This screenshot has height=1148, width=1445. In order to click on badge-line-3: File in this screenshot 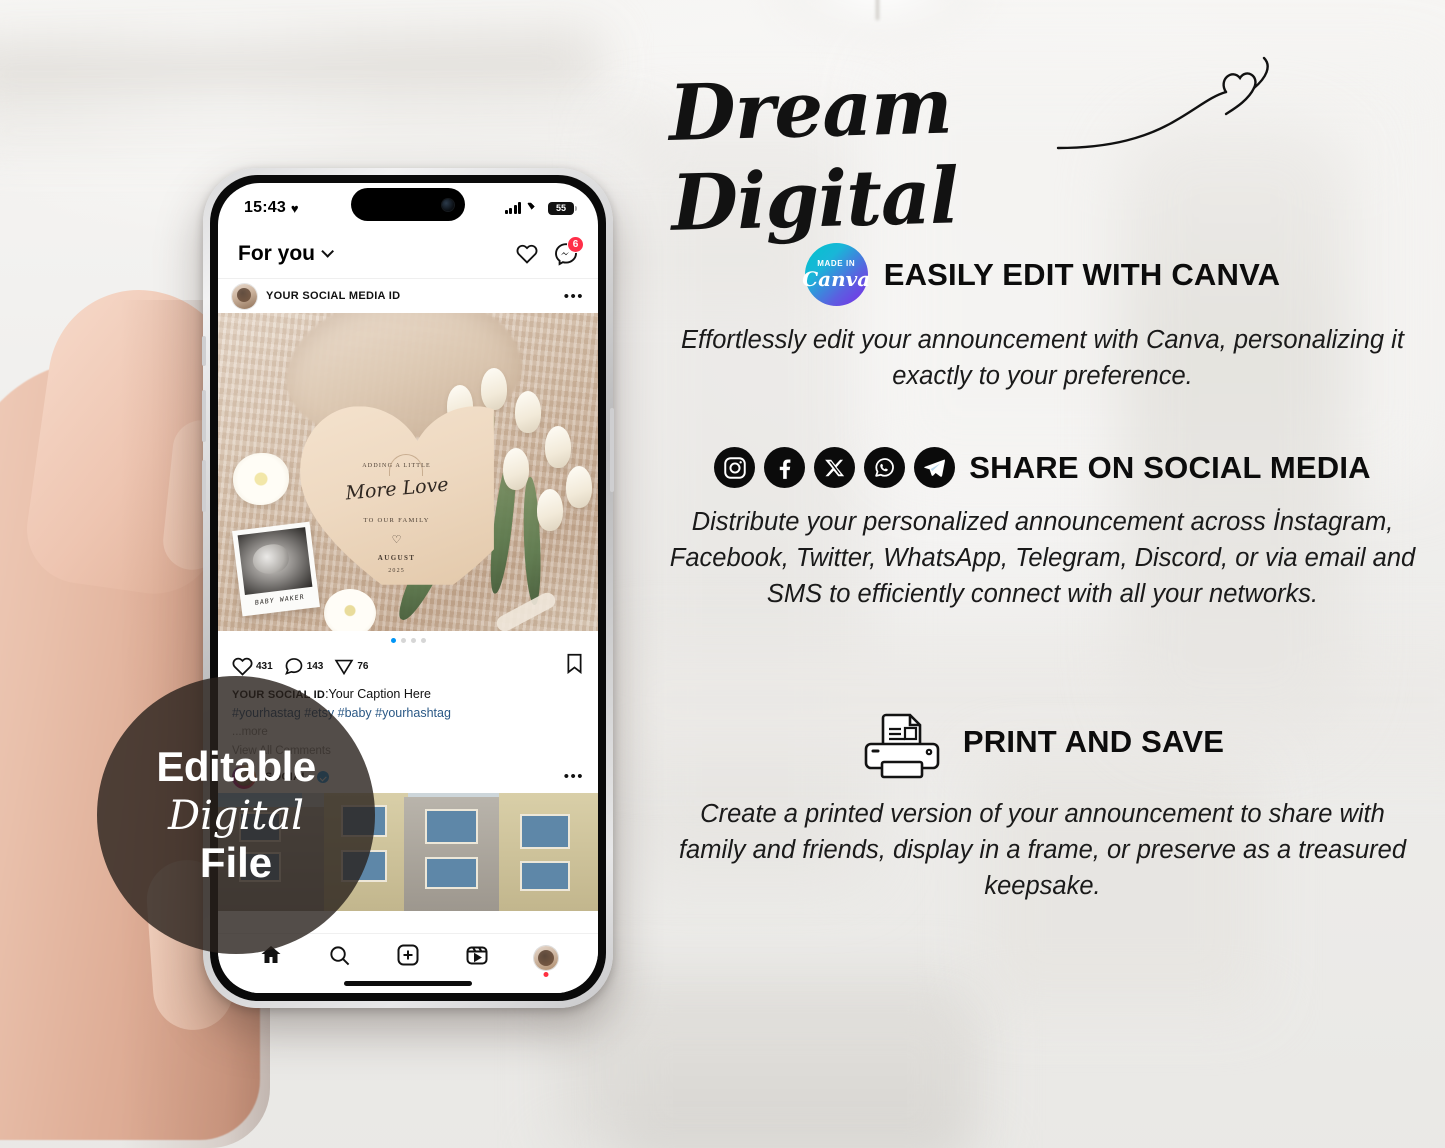, I will do `click(236, 862)`.